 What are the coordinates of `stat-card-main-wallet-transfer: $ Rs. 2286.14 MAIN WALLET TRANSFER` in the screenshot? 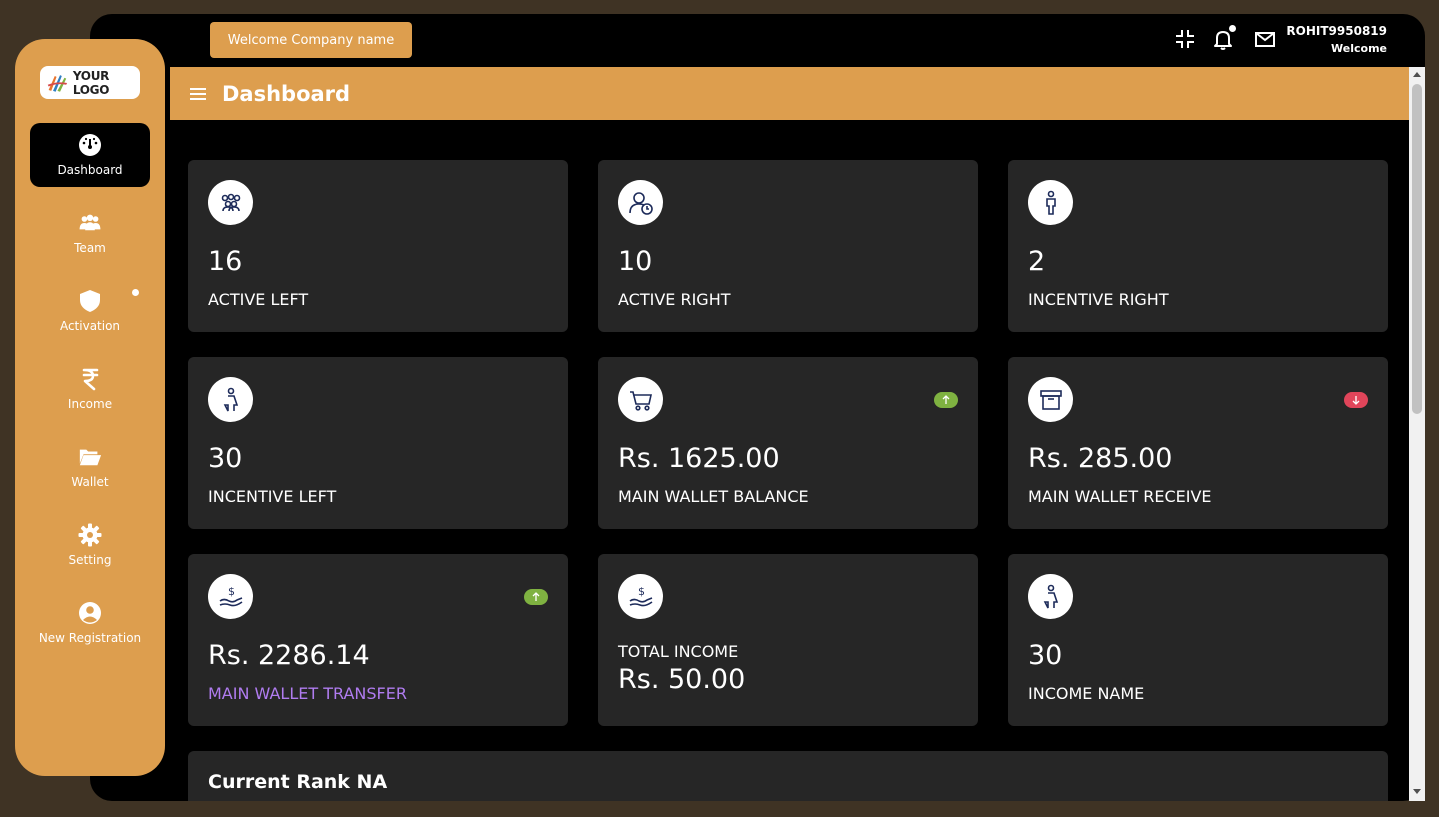 It's located at (378, 640).